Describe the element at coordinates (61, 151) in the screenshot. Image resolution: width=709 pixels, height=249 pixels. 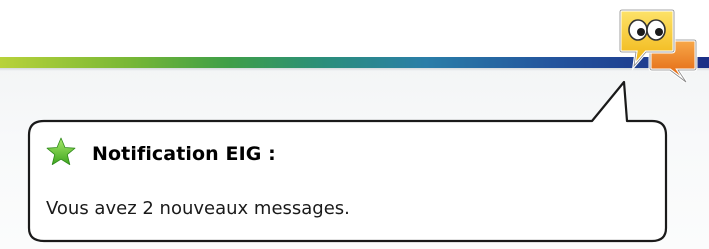
I see `star-icon` at that location.